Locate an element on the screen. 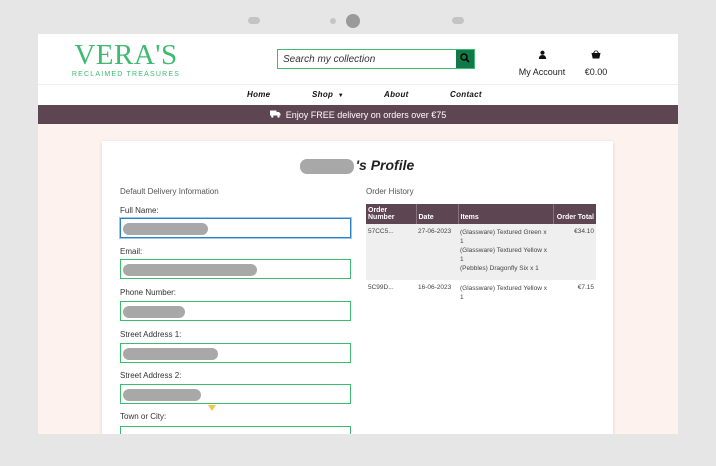 The width and height of the screenshot is (716, 466). my-account-link: My Account is located at coordinates (542, 61).